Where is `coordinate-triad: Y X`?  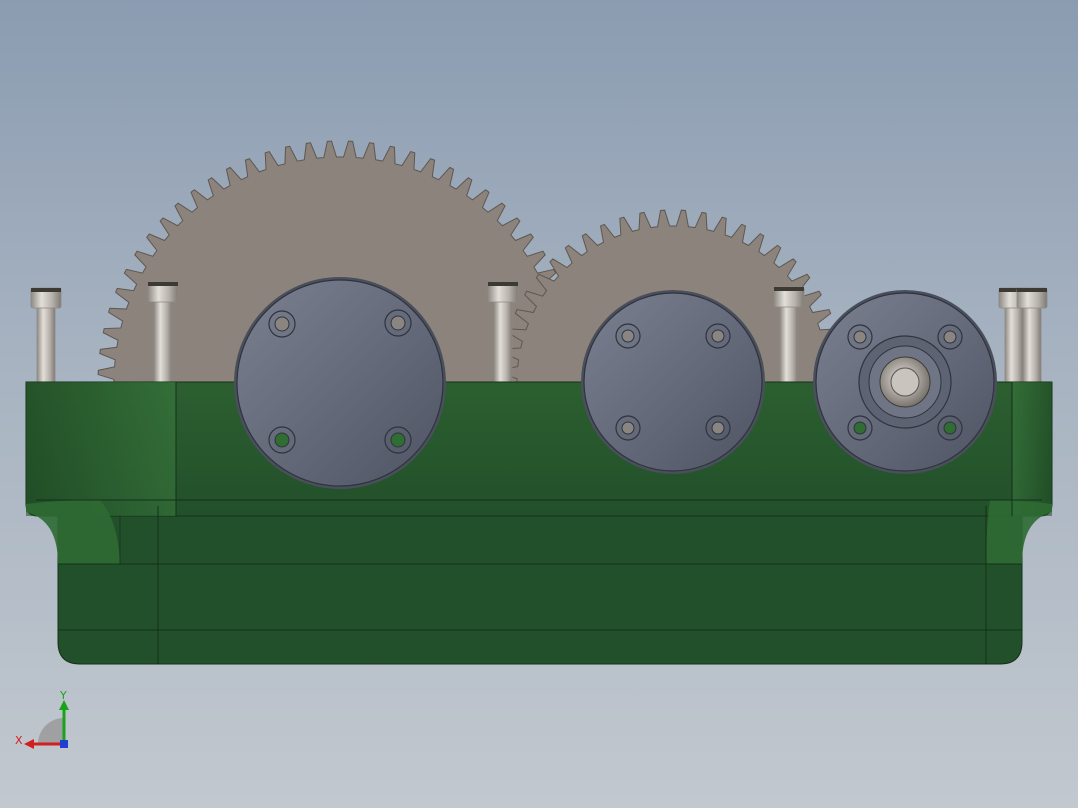
coordinate-triad: Y X is located at coordinates (42, 719).